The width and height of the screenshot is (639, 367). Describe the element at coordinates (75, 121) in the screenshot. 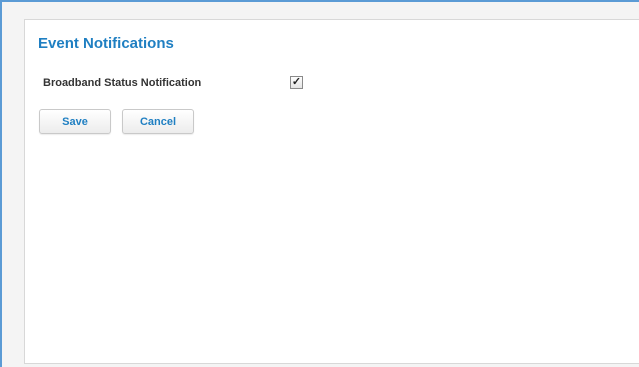

I see `save-button: Save` at that location.